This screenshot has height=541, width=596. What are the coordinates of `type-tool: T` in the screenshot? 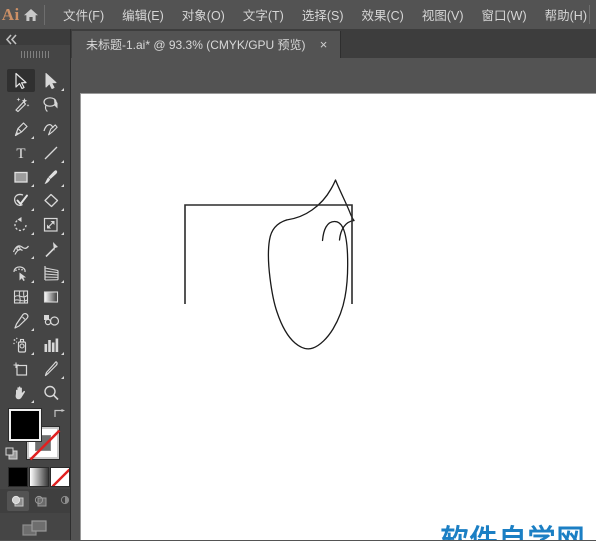 It's located at (21, 152).